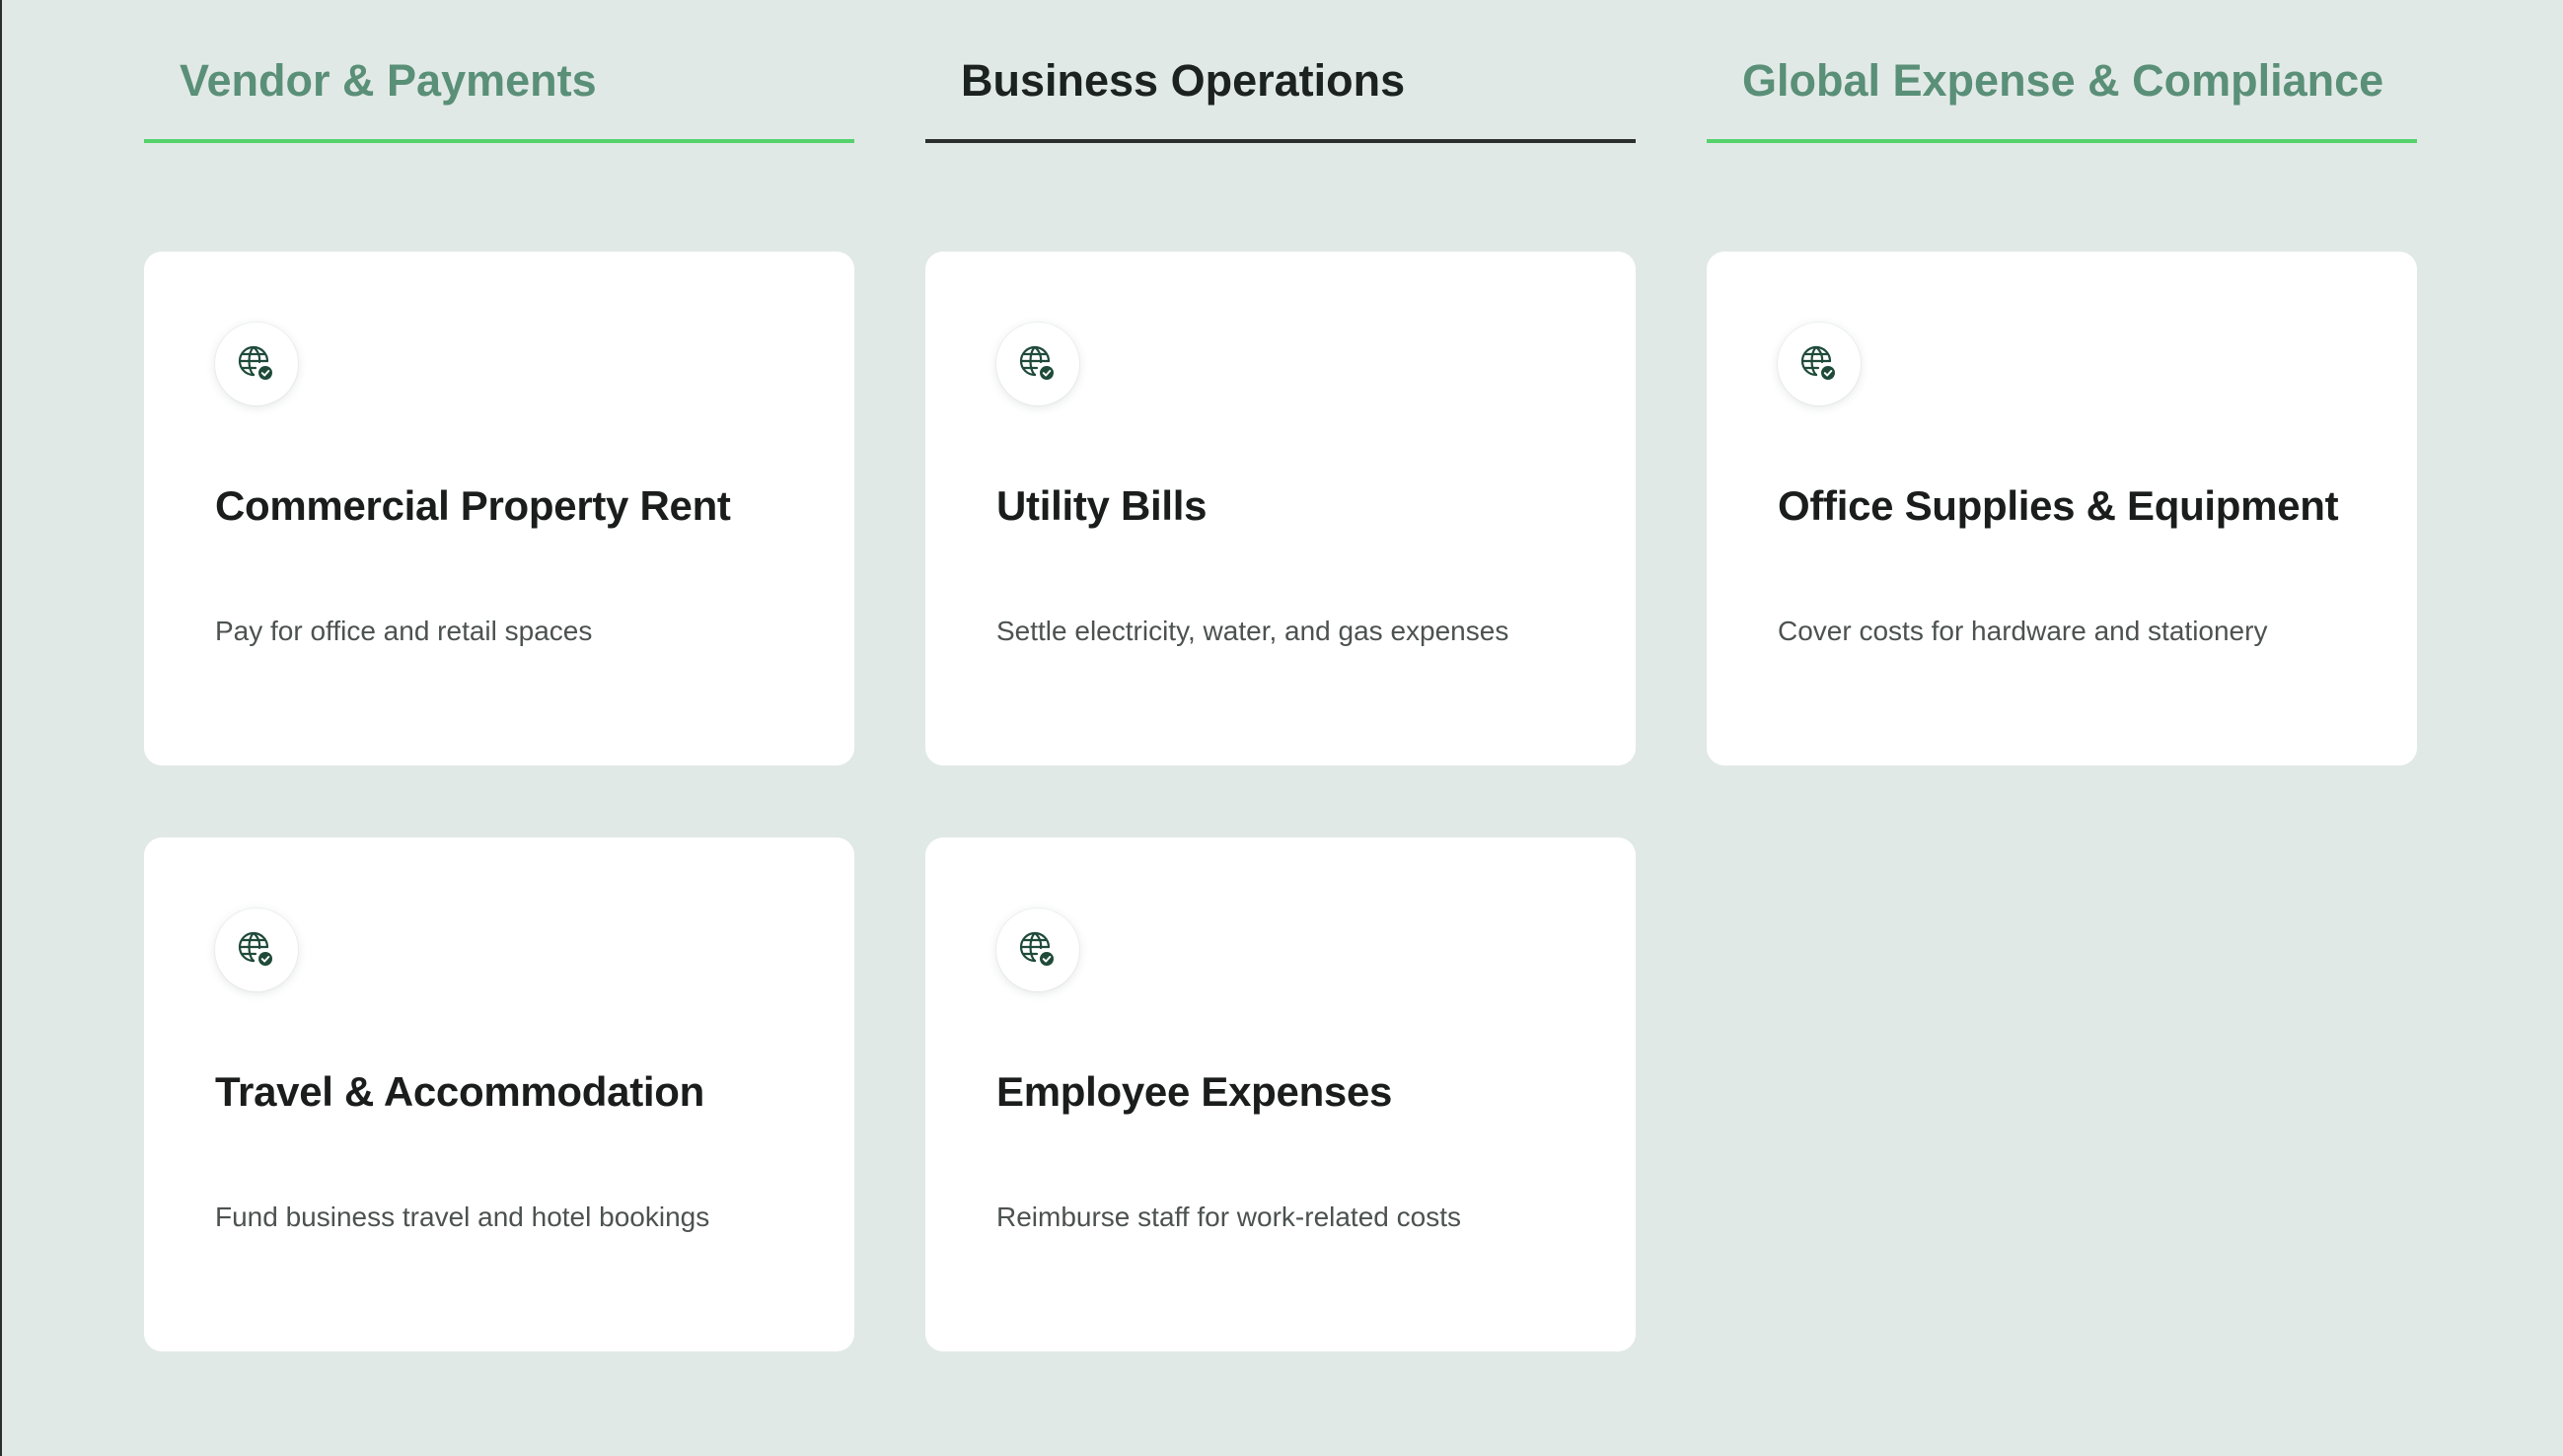 This screenshot has height=1456, width=2563. What do you see at coordinates (462, 1216) in the screenshot?
I see `card-description: Fund business travel and hotel bookings` at bounding box center [462, 1216].